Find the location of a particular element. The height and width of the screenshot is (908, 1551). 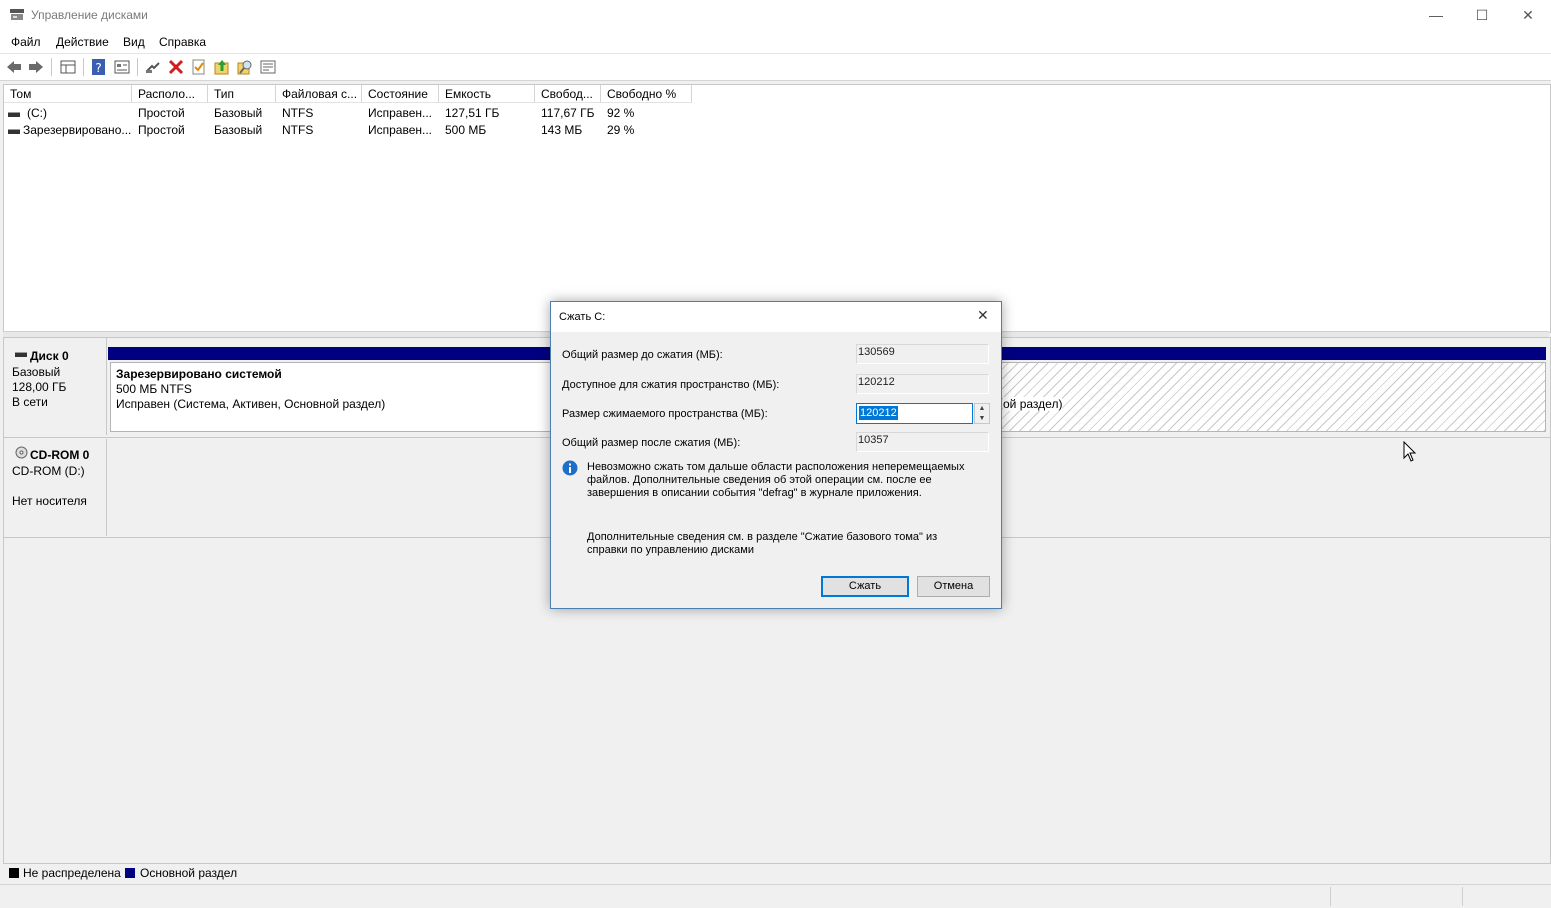

cdrom0-info: CD-ROM 0 CD-ROM (D:) Нет носителя is located at coordinates (55, 487).